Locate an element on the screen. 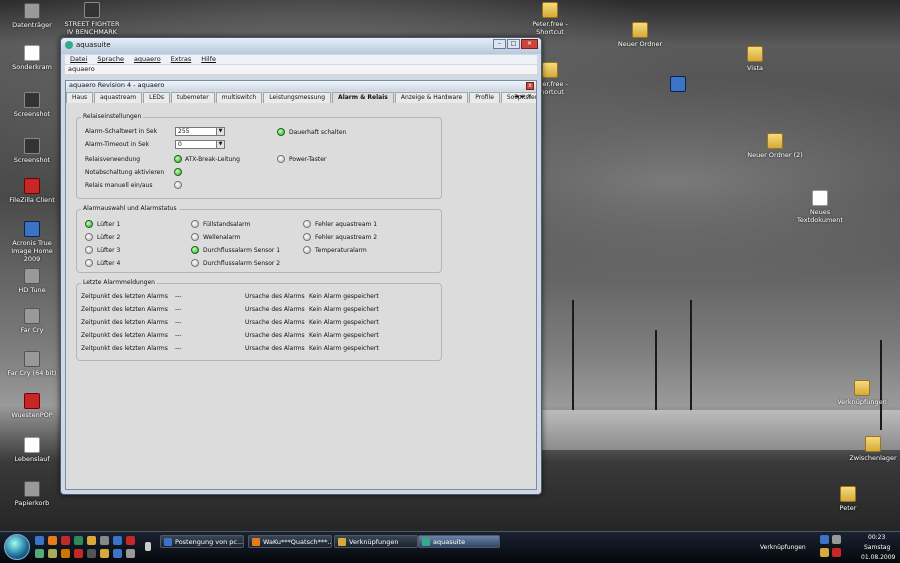 The width and height of the screenshot is (900, 563). volume-tray-icon is located at coordinates (836, 539).